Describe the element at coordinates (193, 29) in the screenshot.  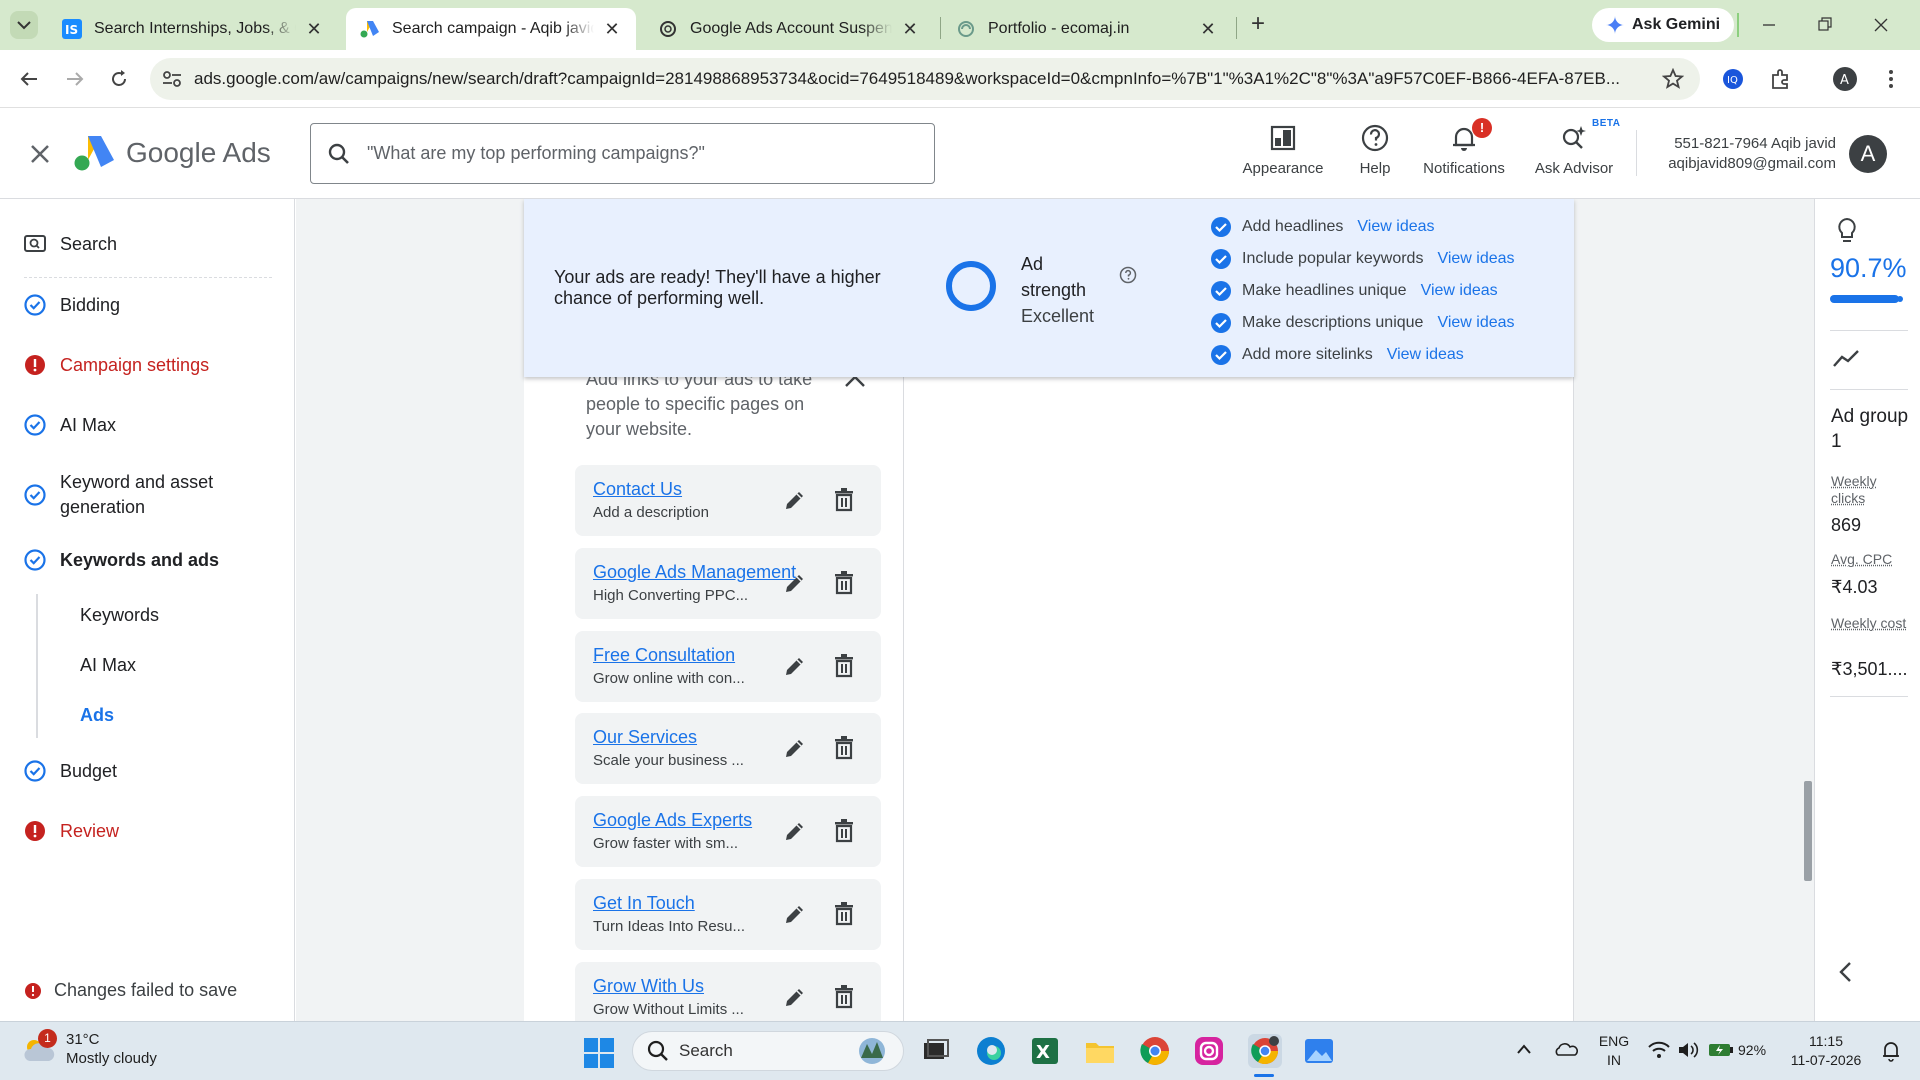
I see `tab-internshala: IS Search Internships, Jobs, & Courses ✕` at that location.